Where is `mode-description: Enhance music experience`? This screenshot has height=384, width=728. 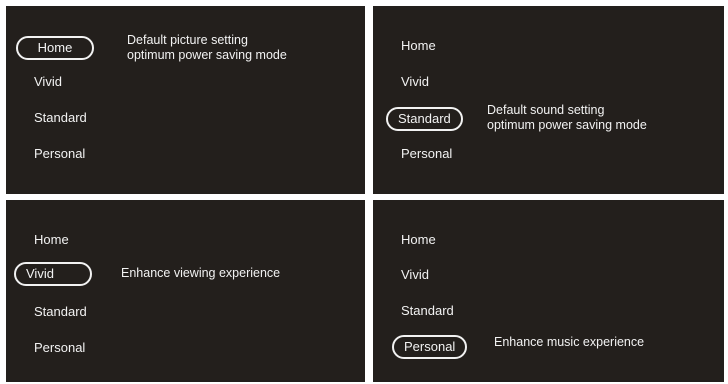
mode-description: Enhance music experience is located at coordinates (569, 342).